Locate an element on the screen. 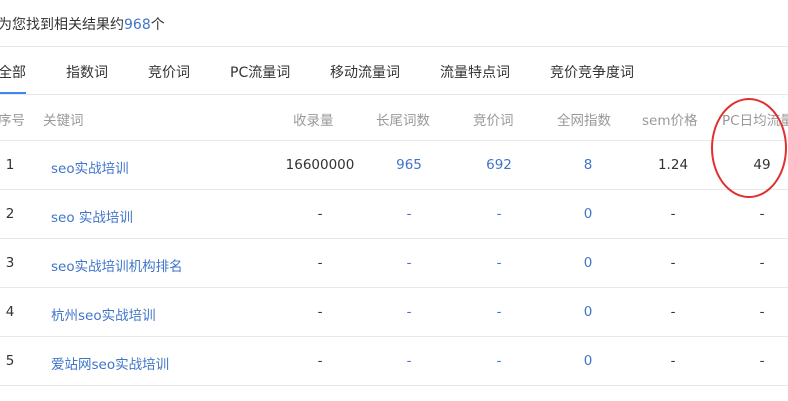  col-longtail: 长尾词数 is located at coordinates (403, 121).